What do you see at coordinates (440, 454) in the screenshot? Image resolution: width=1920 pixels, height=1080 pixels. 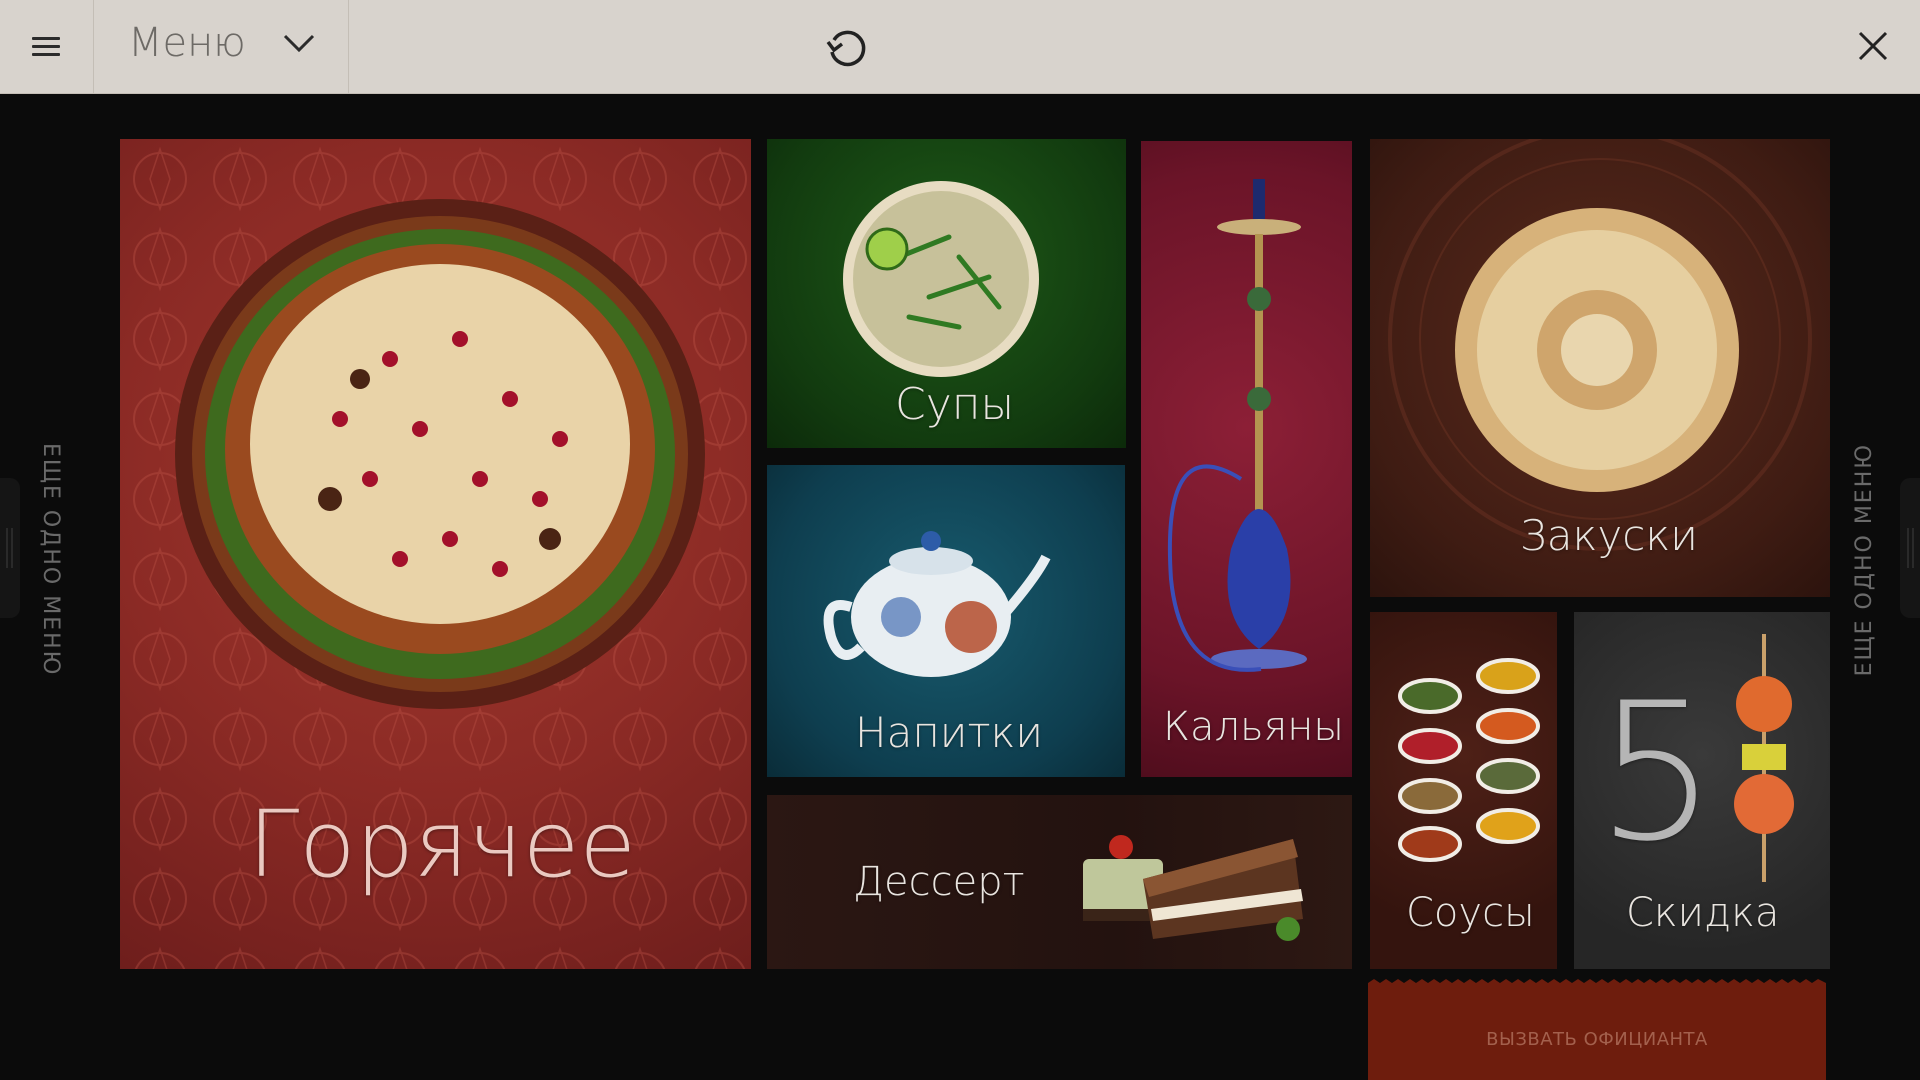 I see `pilaf-plate-image` at bounding box center [440, 454].